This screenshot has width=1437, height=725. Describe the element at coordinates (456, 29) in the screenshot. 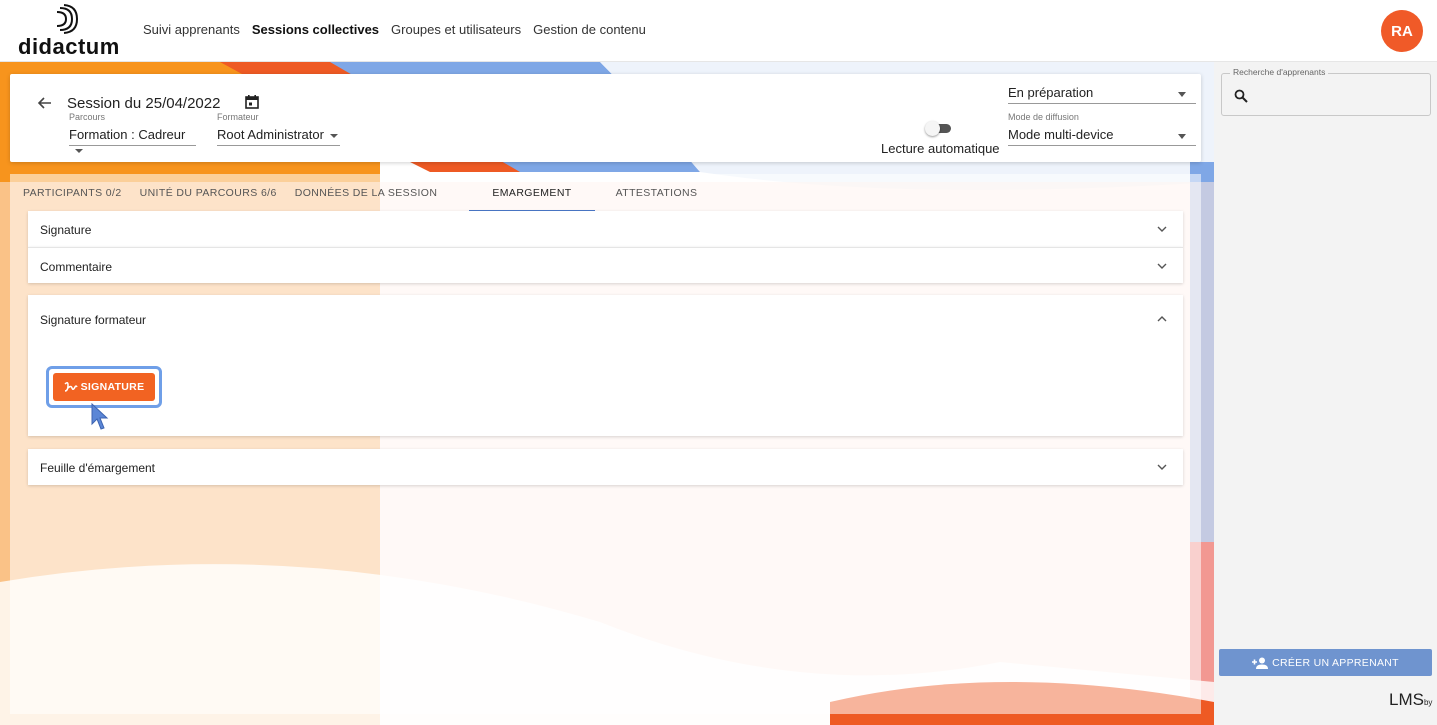

I see `nav-groupes-utilisateurs: Groupes et utilisateurs` at that location.